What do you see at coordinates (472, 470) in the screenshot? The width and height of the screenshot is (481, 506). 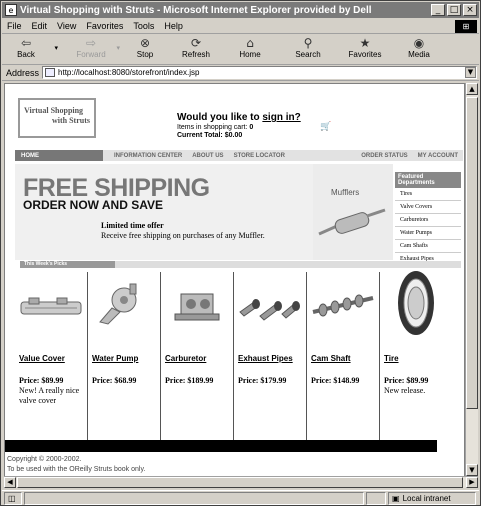 I see `scroll-down-icon: ▼` at bounding box center [472, 470].